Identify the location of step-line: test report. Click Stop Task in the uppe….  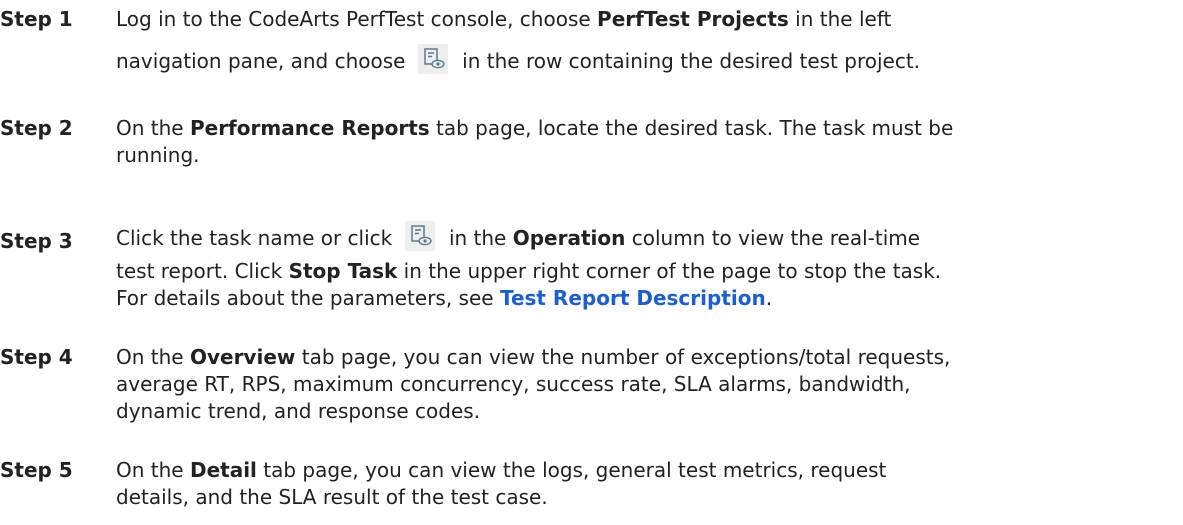
(646, 271).